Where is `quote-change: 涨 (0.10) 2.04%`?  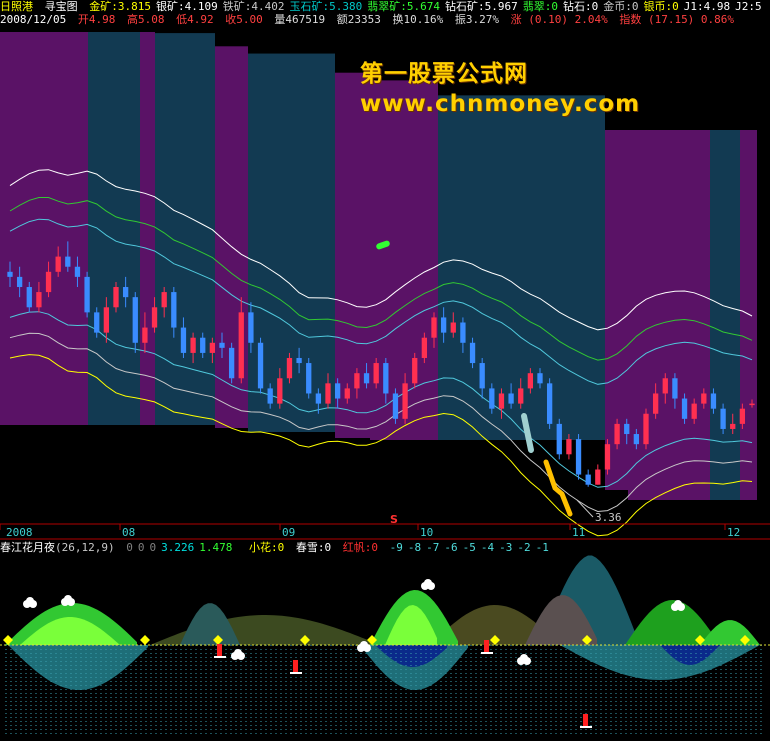
quote-change: 涨 (0.10) 2.04% is located at coordinates (559, 19).